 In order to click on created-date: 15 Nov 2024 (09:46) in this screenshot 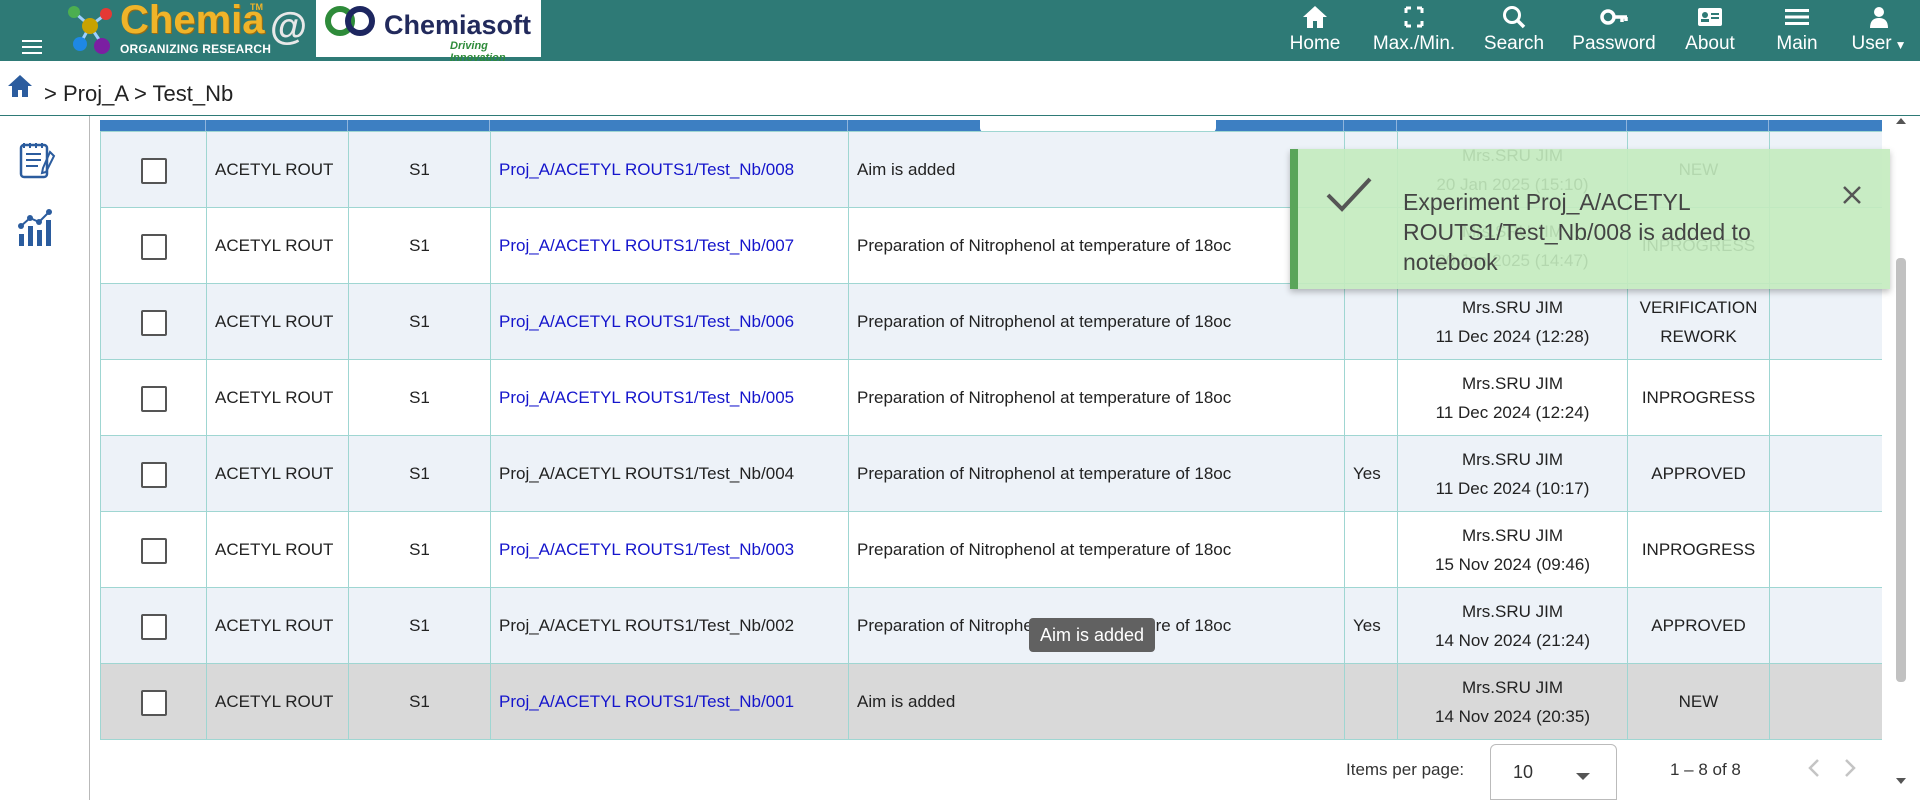, I will do `click(1512, 564)`.